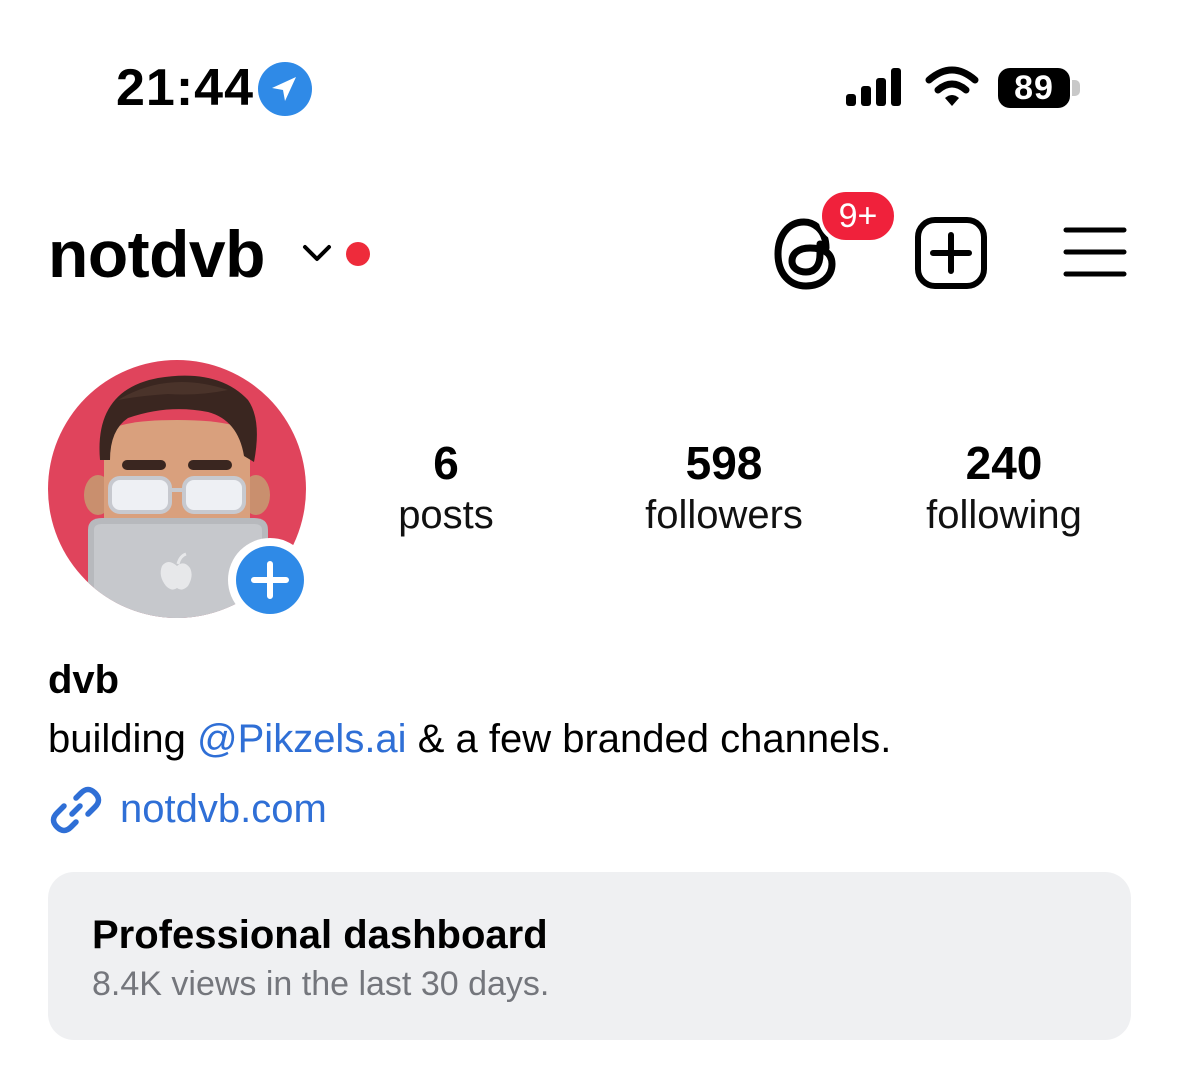  Describe the element at coordinates (302, 739) in the screenshot. I see `bio-mention-link: @Pikzels.ai` at that location.